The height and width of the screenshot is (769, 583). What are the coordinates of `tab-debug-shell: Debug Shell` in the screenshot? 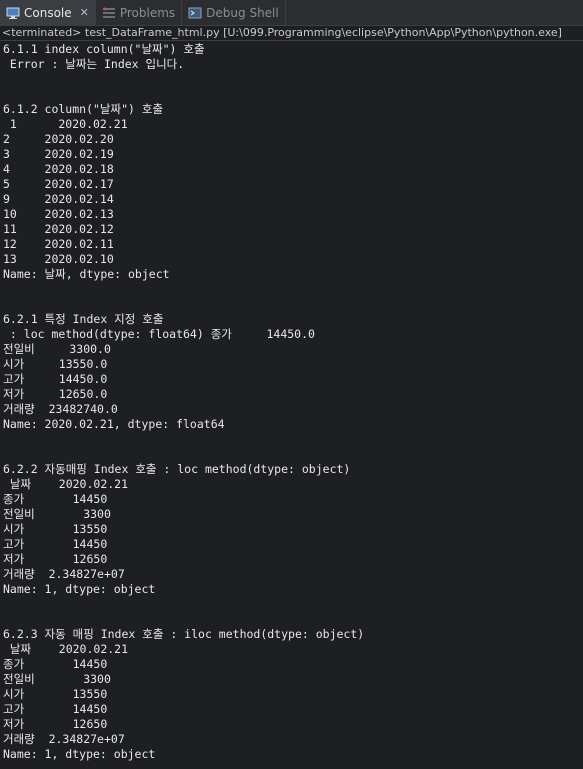 It's located at (234, 12).